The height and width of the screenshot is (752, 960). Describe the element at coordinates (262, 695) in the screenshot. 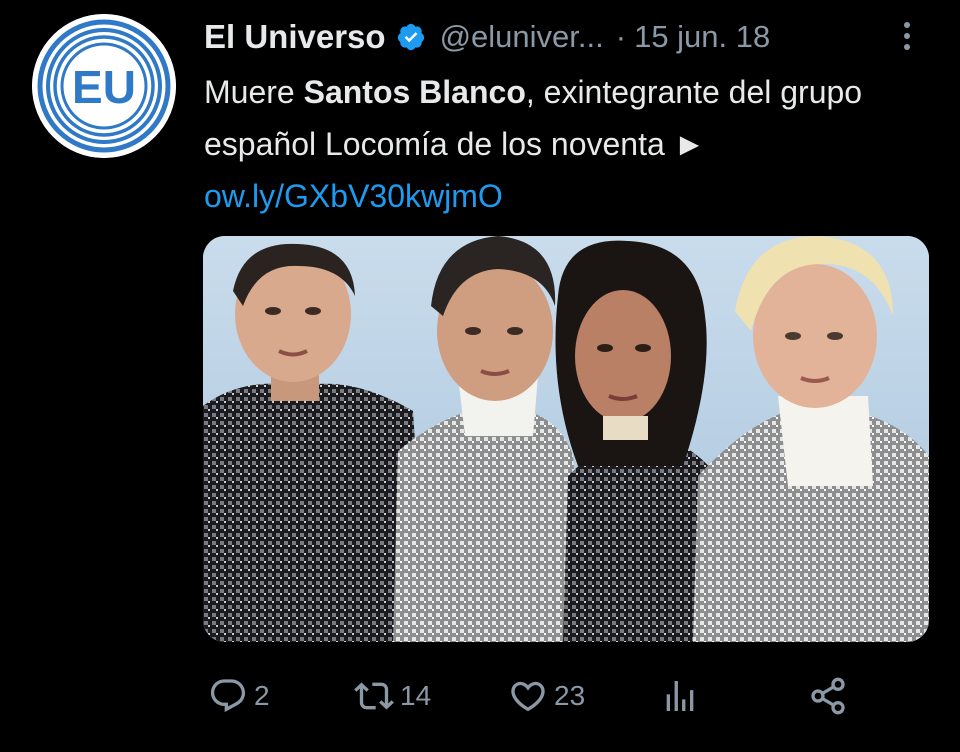

I see `reply-count: 2` at that location.